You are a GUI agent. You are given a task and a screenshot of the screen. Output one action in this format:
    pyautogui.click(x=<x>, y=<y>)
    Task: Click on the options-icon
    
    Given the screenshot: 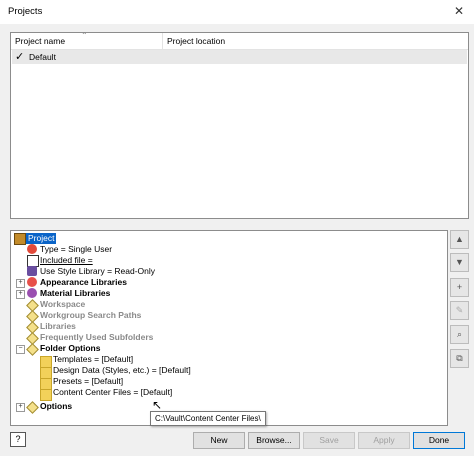 What is the action you would take?
    pyautogui.click(x=32, y=407)
    